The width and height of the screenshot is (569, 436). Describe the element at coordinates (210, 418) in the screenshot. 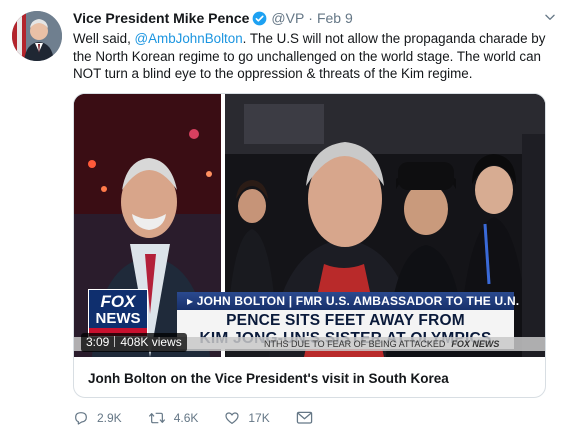

I see `tweet-actions: 2.9K 4.6K 17K` at that location.